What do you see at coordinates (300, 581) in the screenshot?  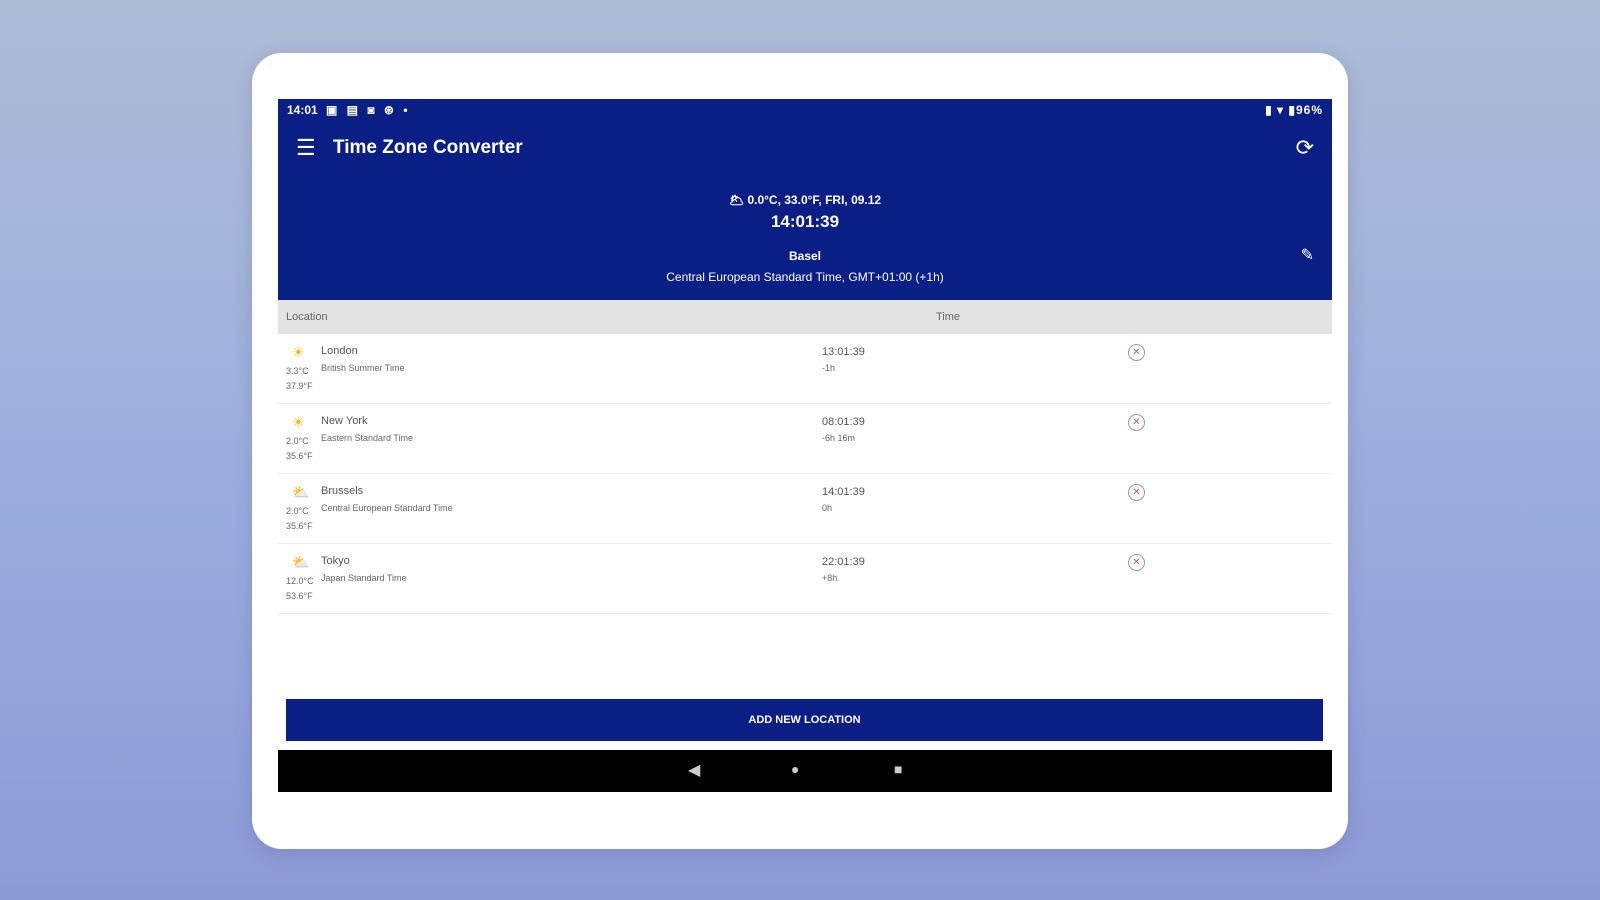 I see `temp-celsius: 12.0°C` at bounding box center [300, 581].